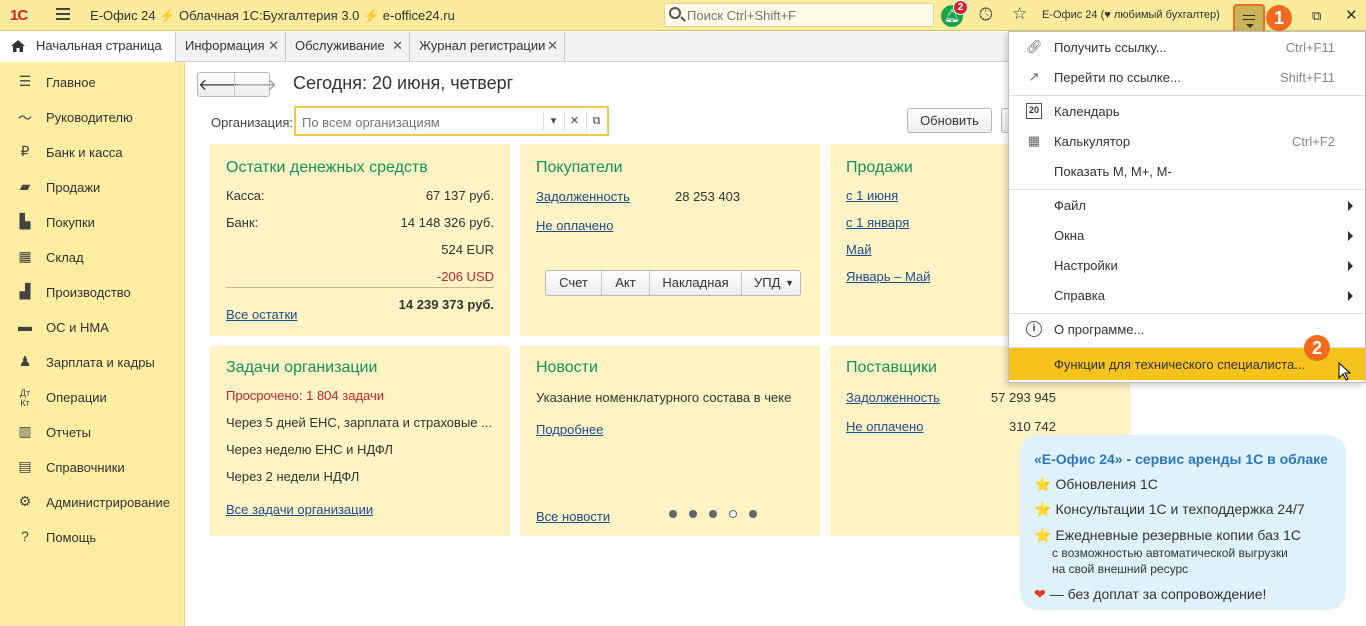  Describe the element at coordinates (569, 429) in the screenshot. I see `news-more-link: Подробнее` at that location.